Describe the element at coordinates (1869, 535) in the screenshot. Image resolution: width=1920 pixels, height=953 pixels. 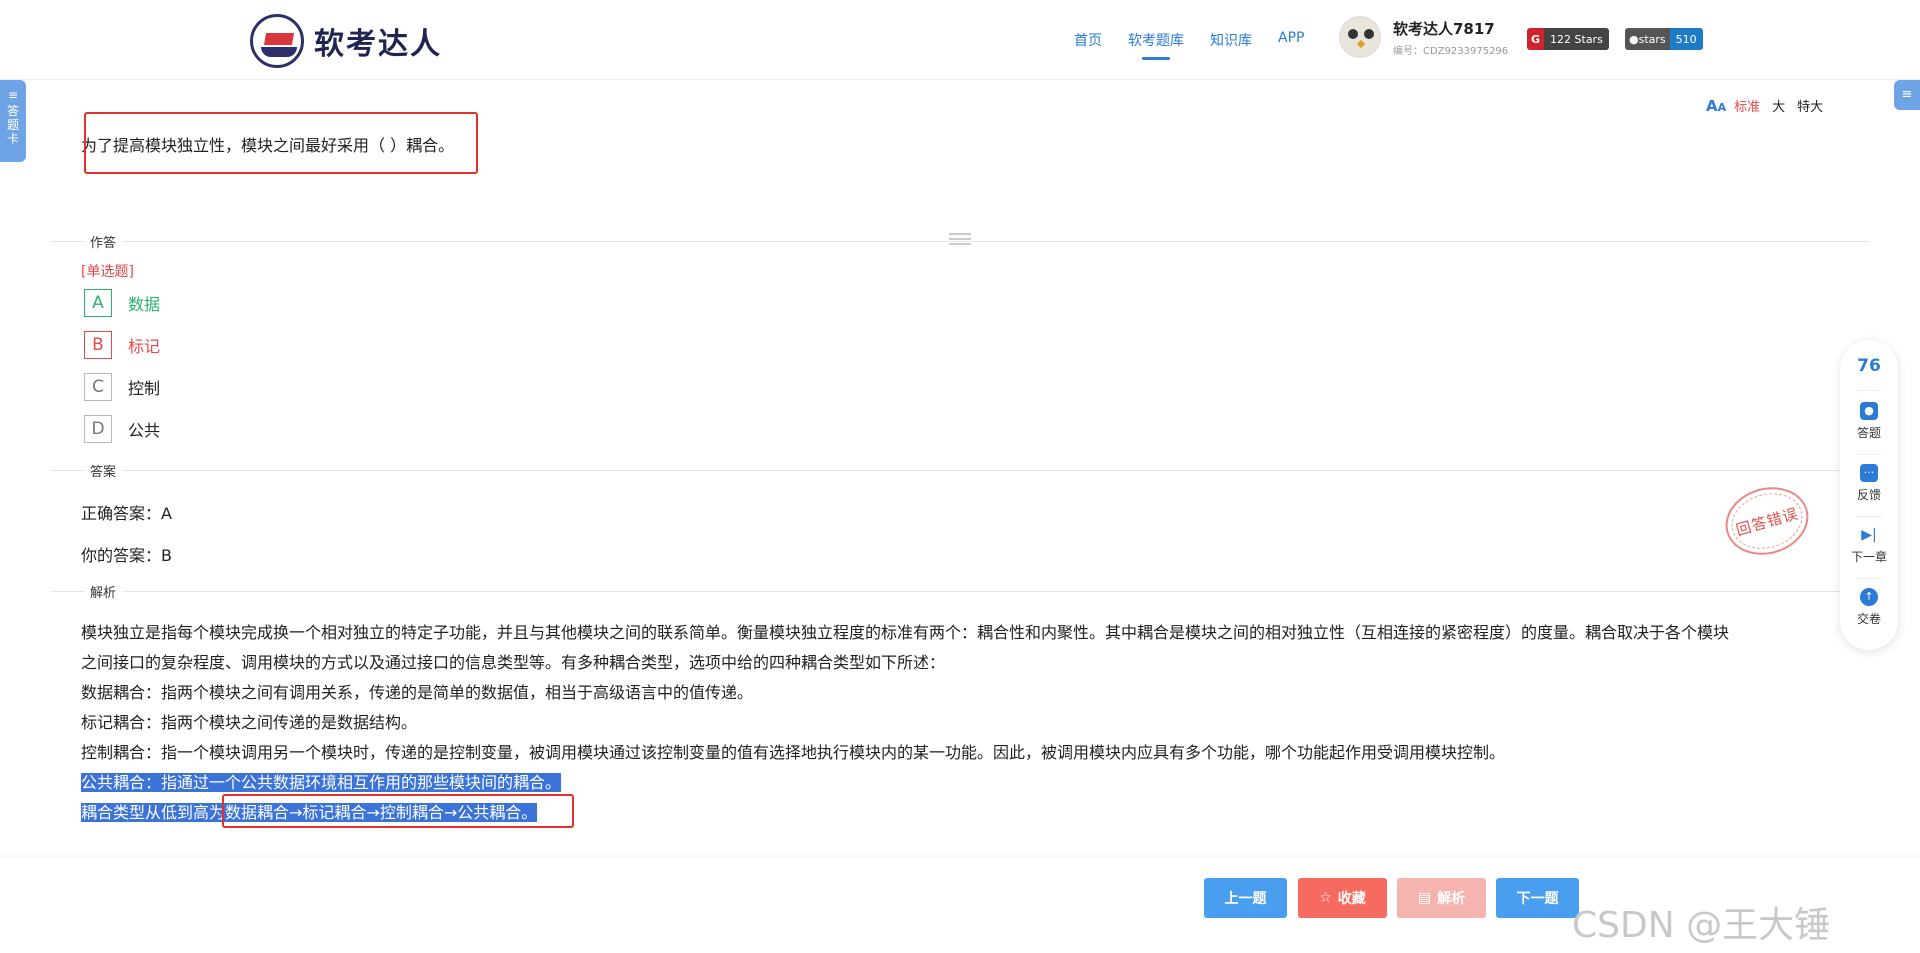
I see `skip-next-icon: ▶|` at that location.